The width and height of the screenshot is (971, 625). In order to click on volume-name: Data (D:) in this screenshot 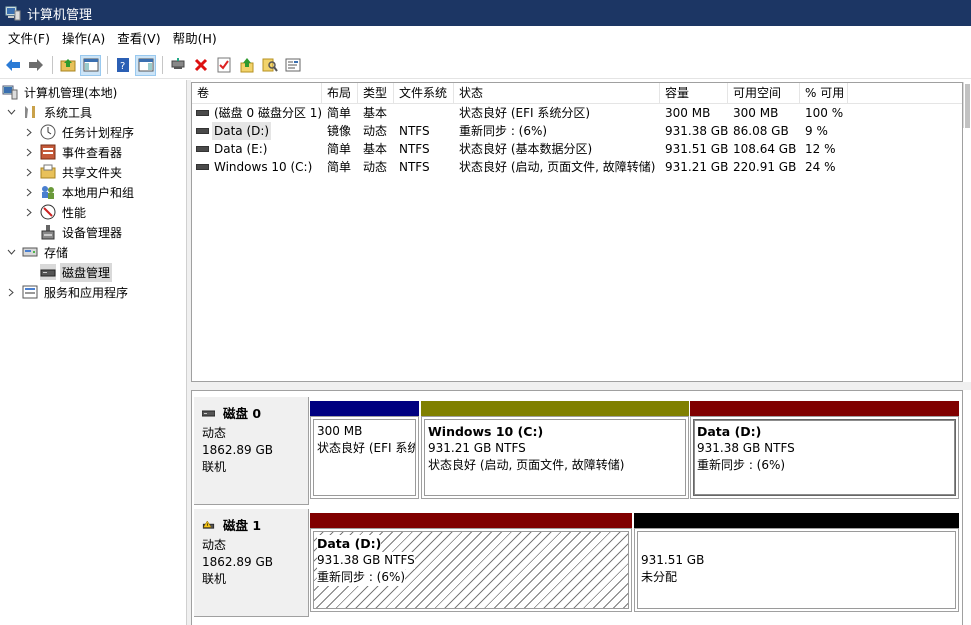, I will do `click(242, 131)`.